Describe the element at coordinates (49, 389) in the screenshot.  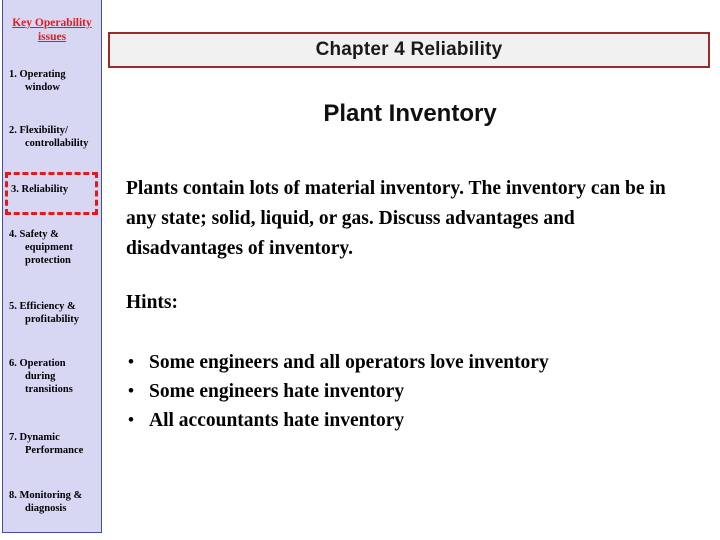
I see `sidebar-item-label-line3: transitions` at that location.